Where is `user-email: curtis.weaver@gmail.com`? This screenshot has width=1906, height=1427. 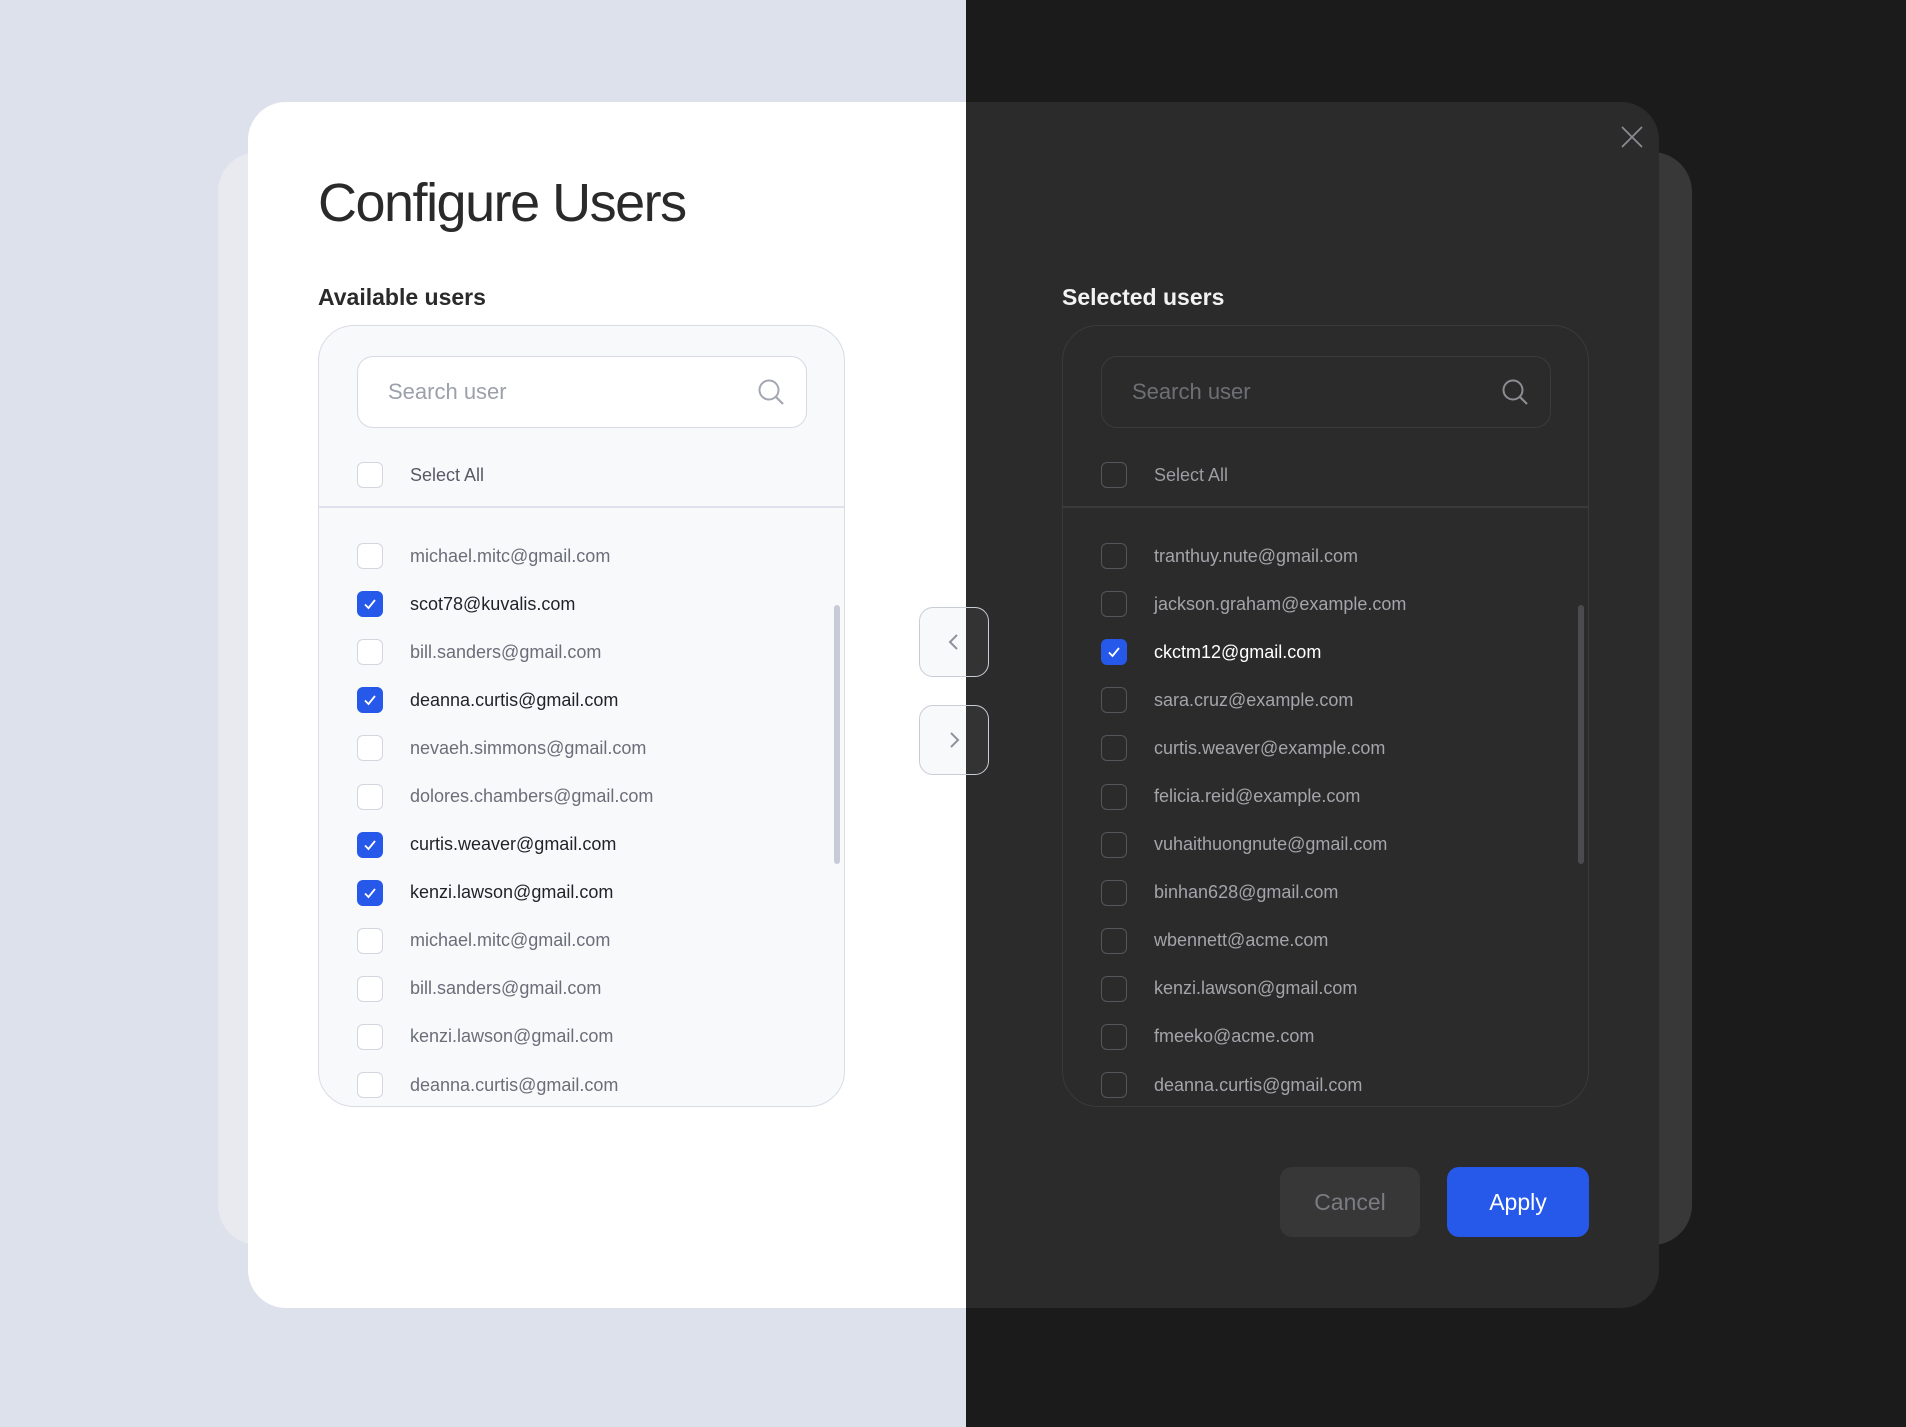 user-email: curtis.weaver@gmail.com is located at coordinates (513, 844).